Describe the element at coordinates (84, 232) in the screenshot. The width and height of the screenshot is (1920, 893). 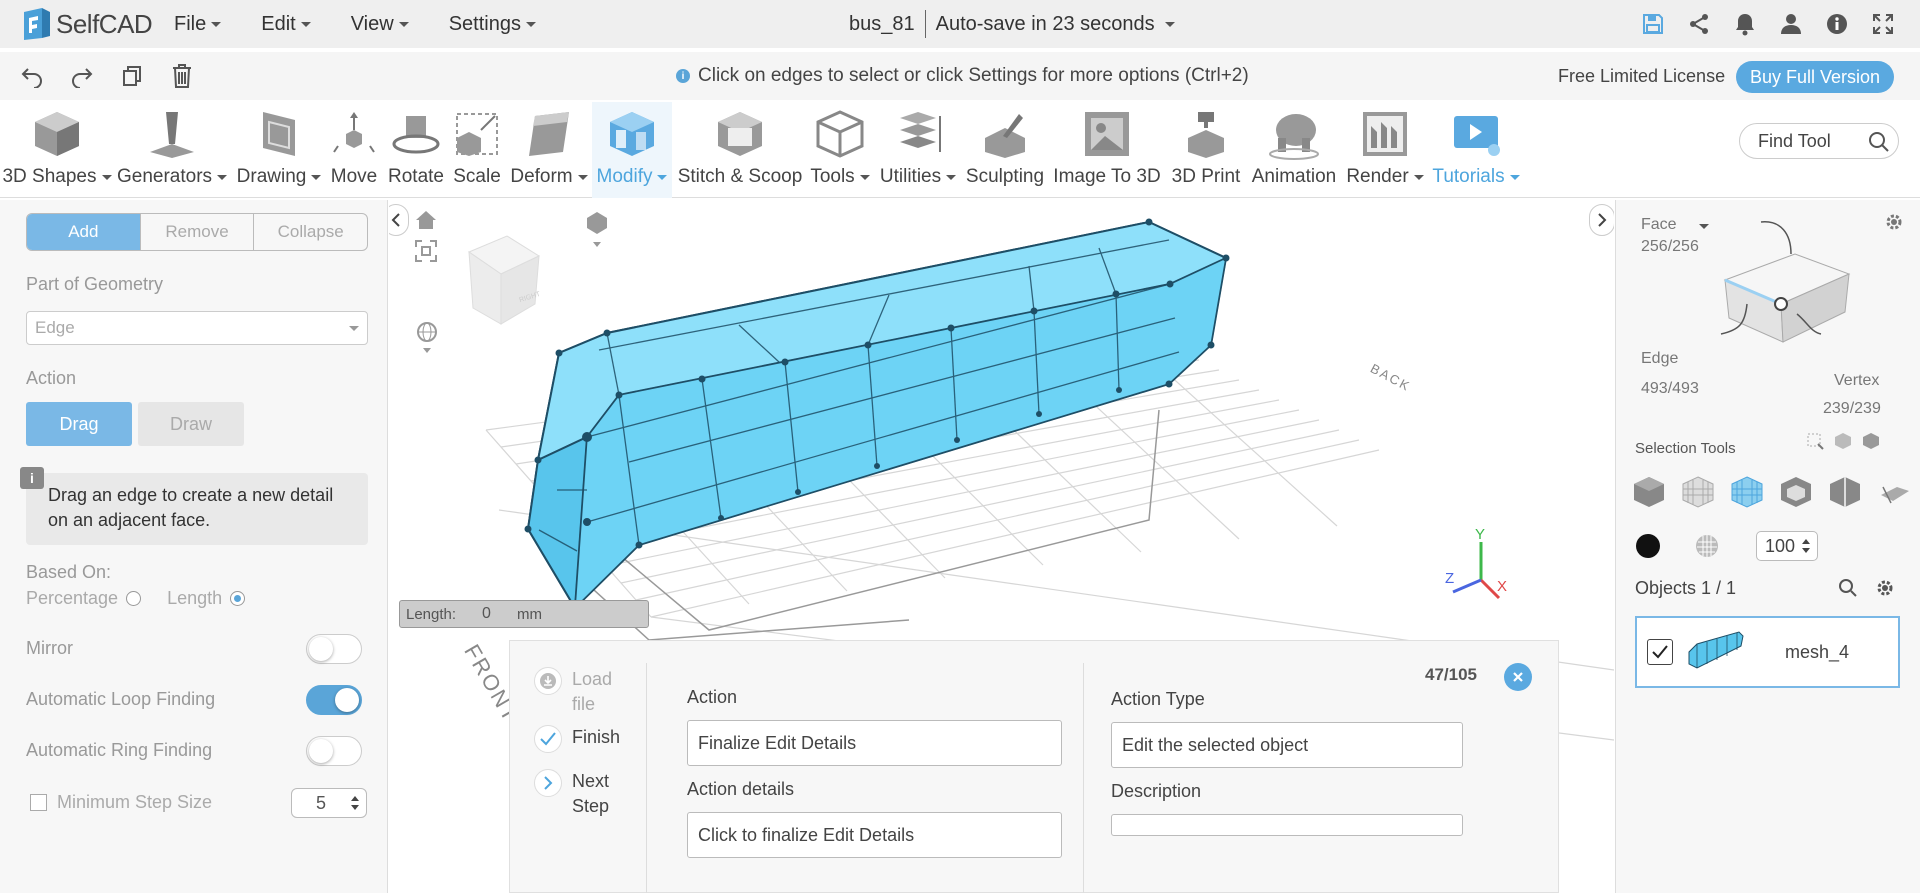
I see `add-tab: Add` at that location.